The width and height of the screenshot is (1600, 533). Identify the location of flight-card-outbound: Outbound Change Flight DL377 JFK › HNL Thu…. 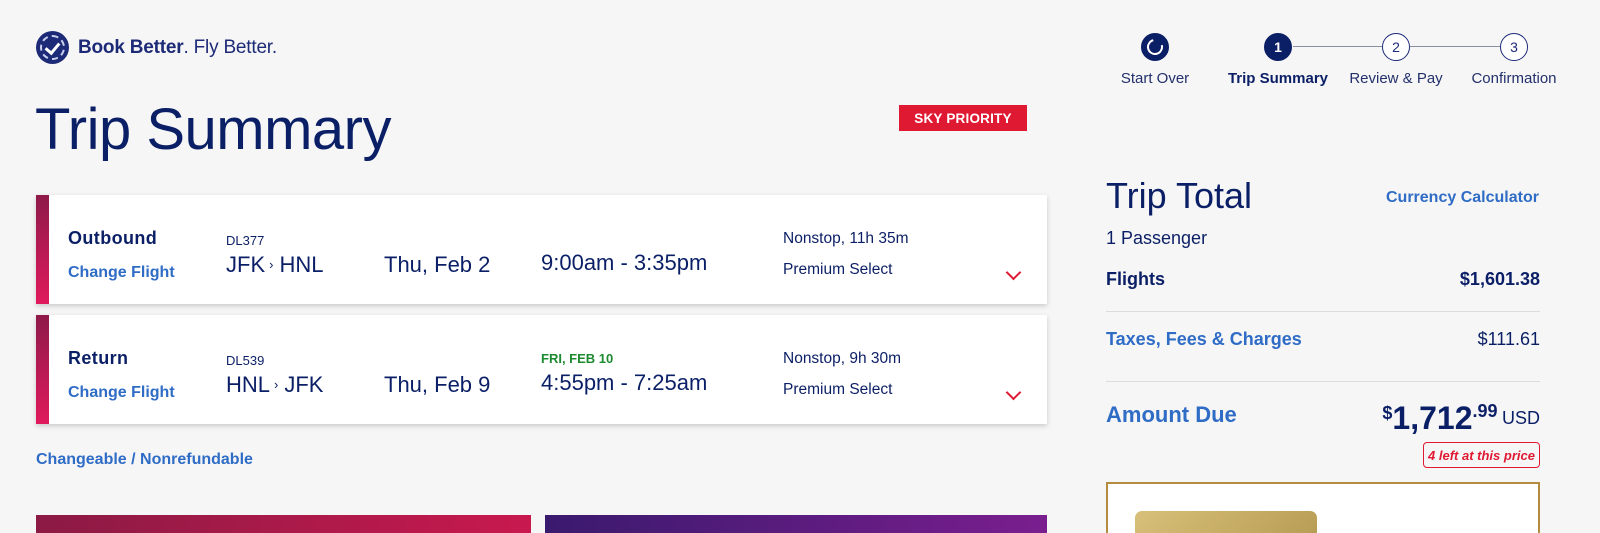
(541, 249).